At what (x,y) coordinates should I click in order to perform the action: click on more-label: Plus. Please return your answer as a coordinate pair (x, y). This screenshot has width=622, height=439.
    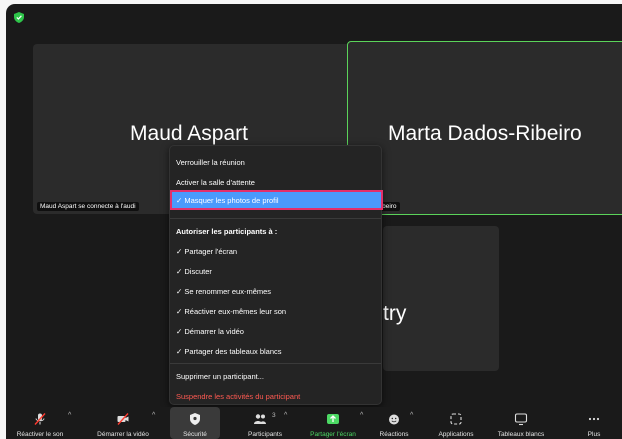
    Looking at the image, I should click on (594, 434).